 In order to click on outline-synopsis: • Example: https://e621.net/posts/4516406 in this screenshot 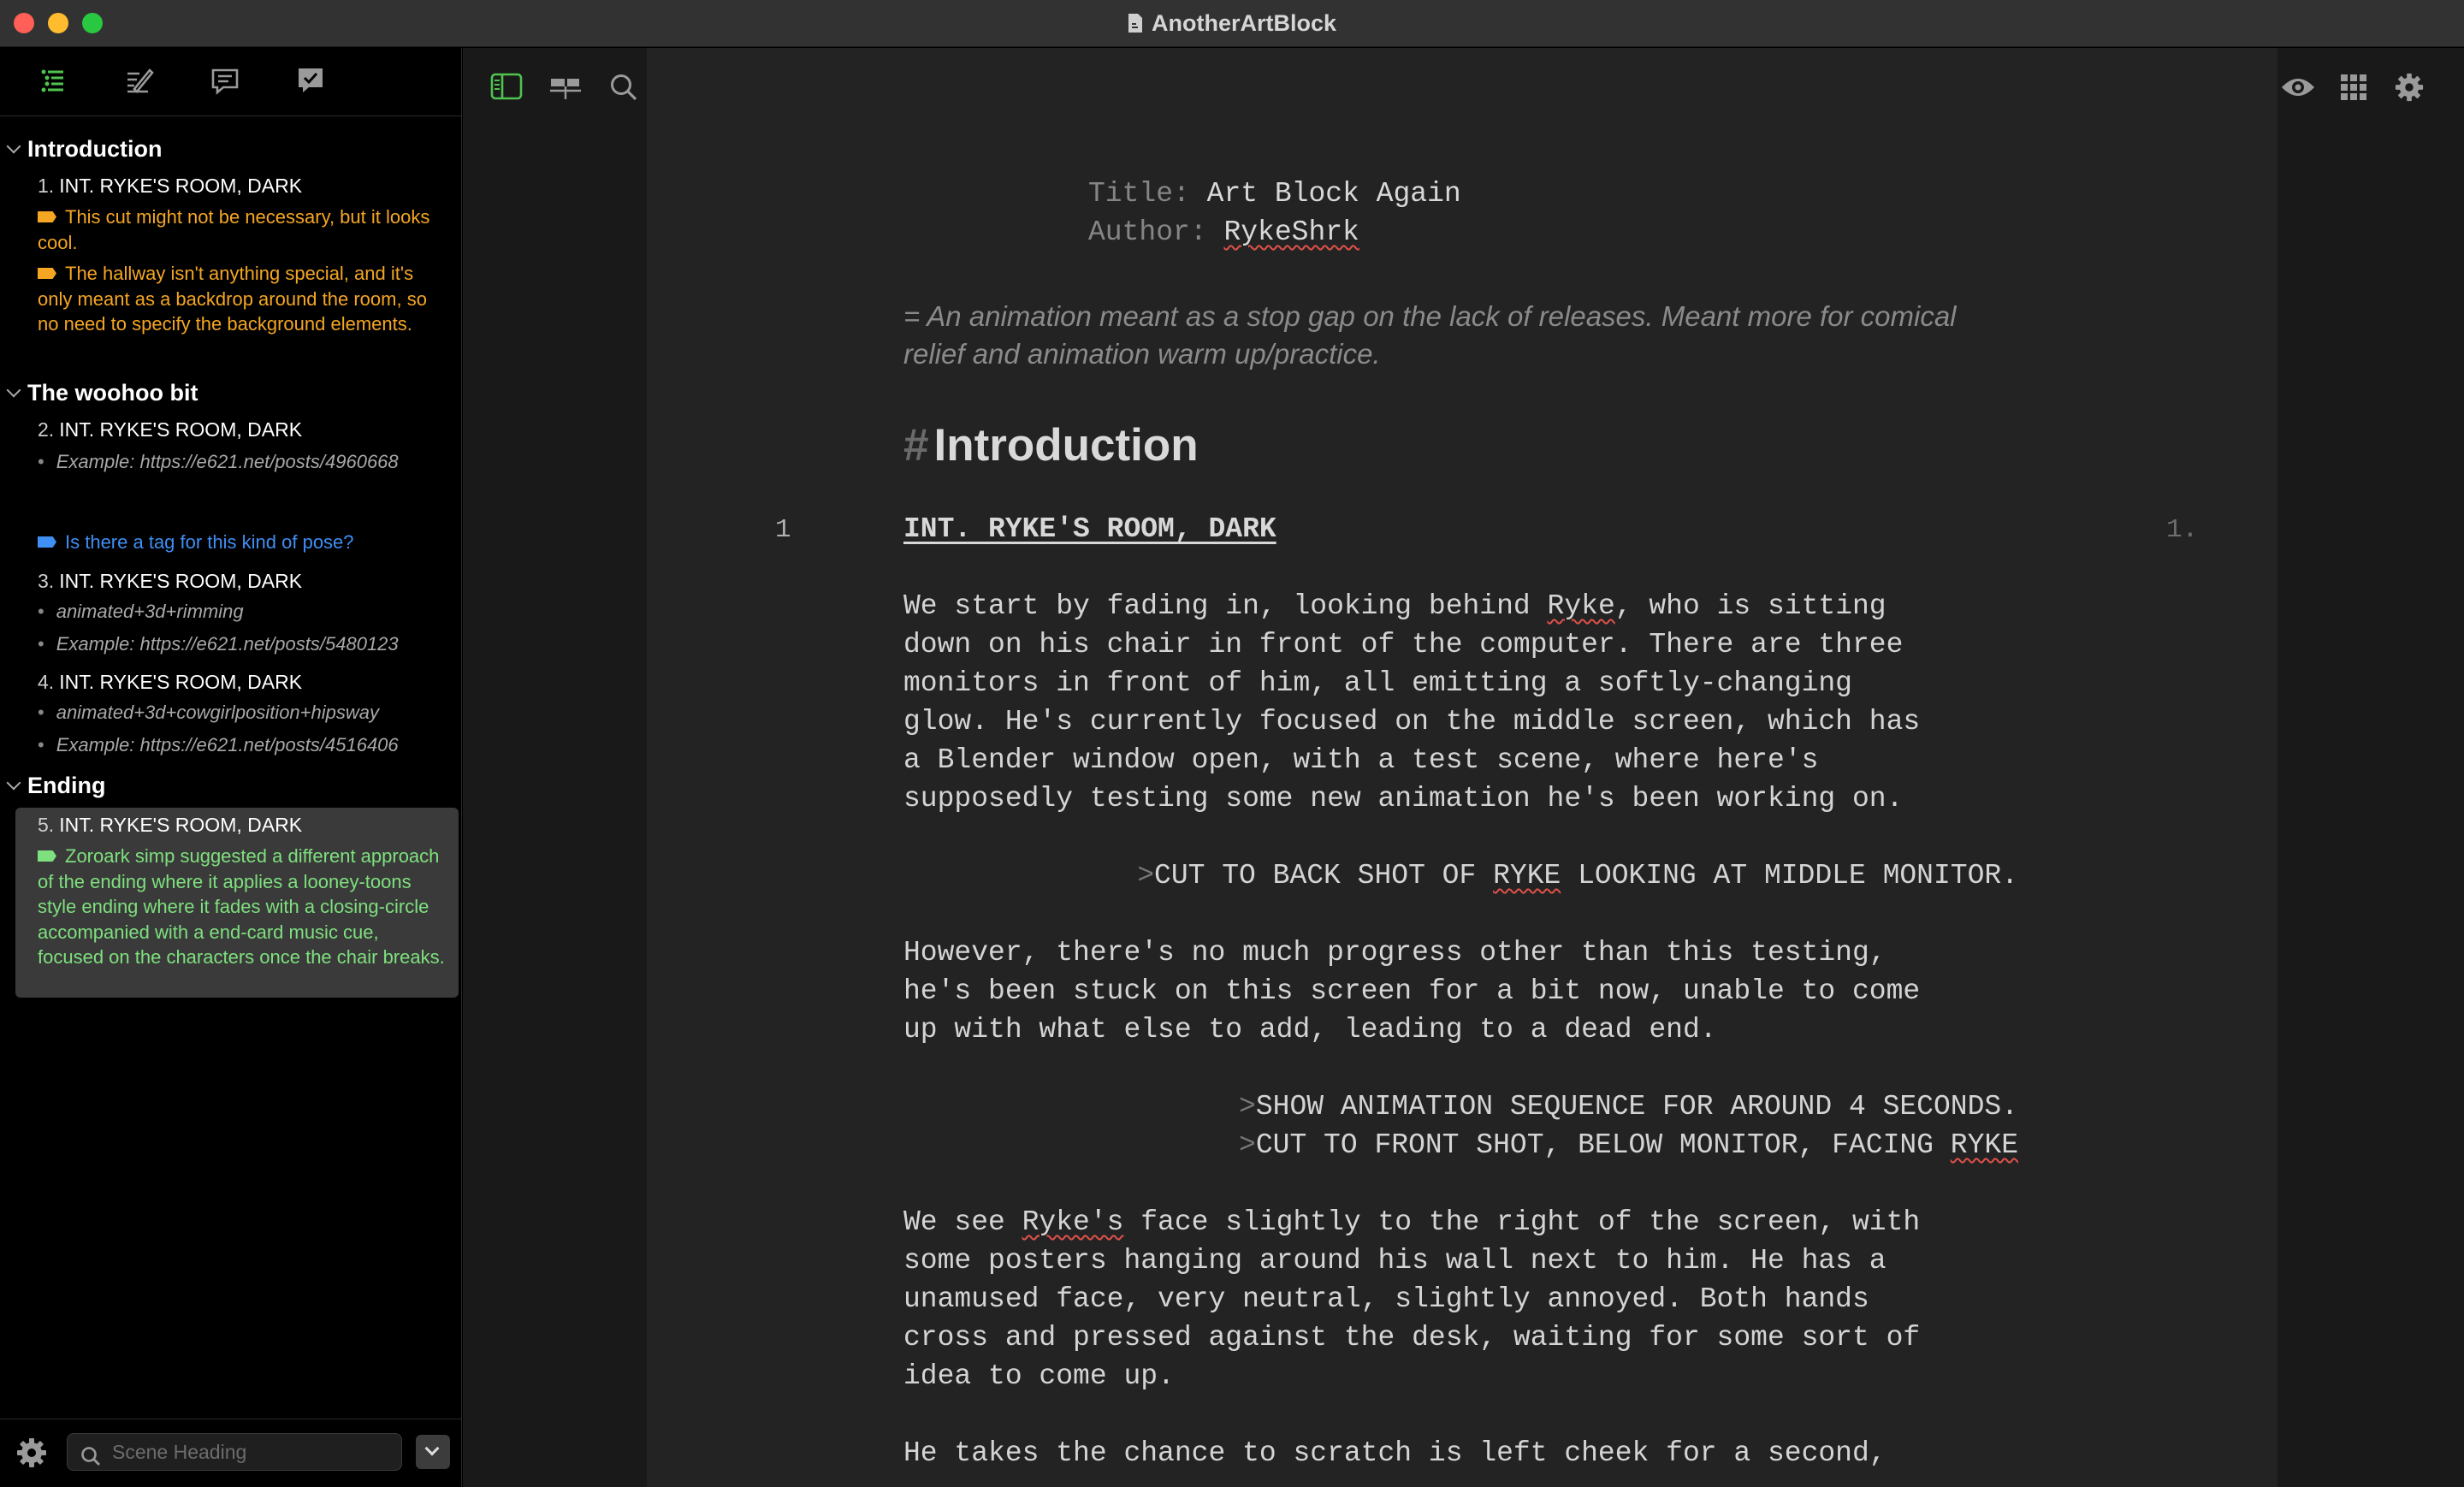, I will do `click(218, 745)`.